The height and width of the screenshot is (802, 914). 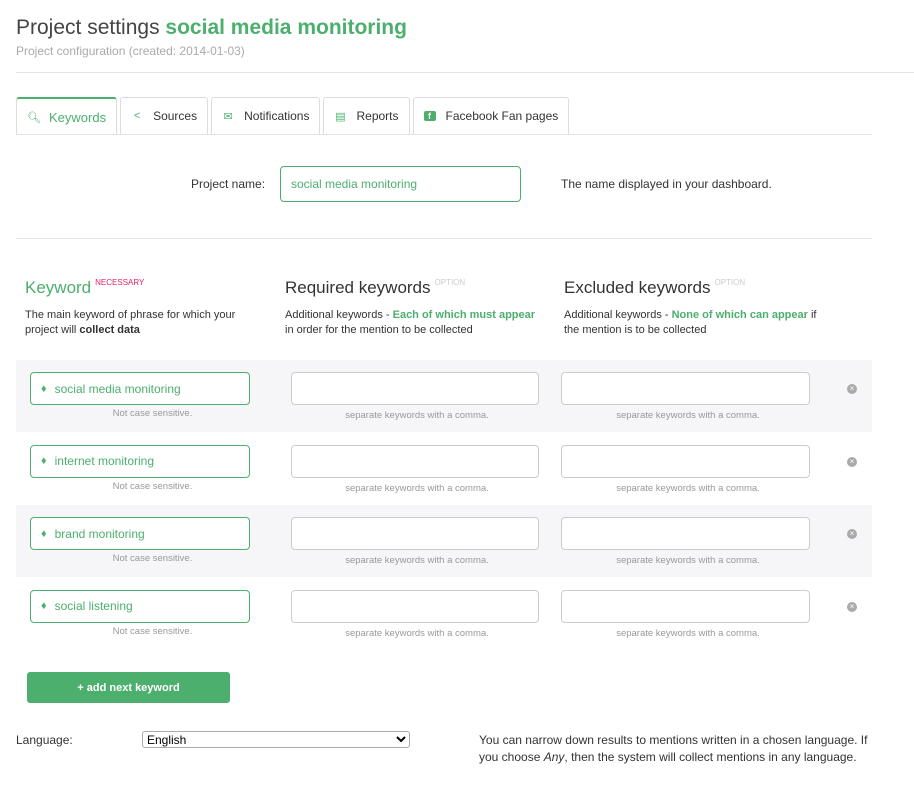 I want to click on tab-reports: ▤ Reports, so click(x=366, y=115).